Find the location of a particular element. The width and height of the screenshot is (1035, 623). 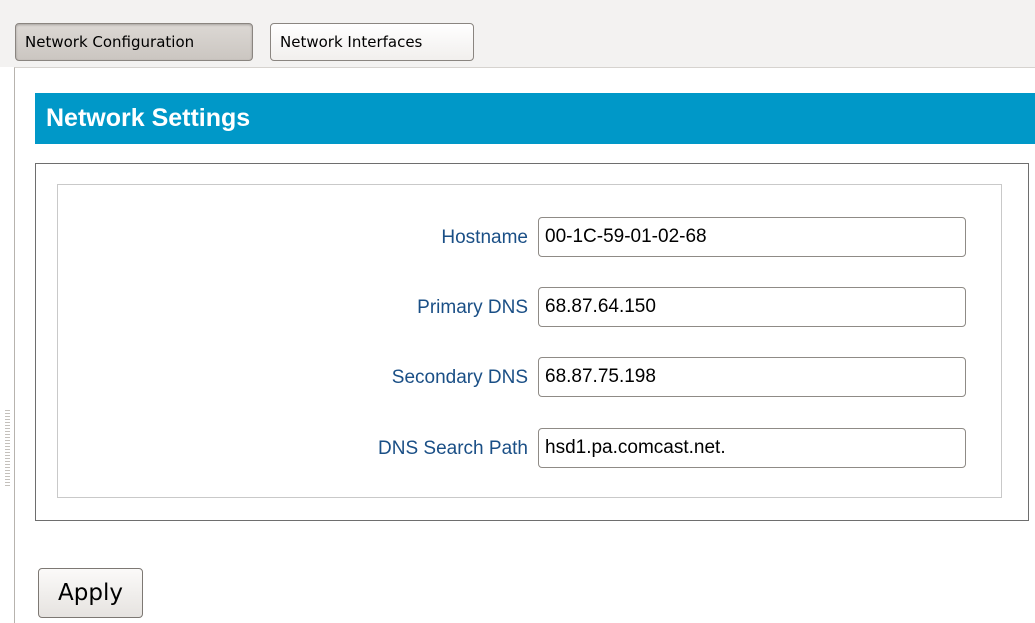

apply-button: Apply is located at coordinates (90, 593).